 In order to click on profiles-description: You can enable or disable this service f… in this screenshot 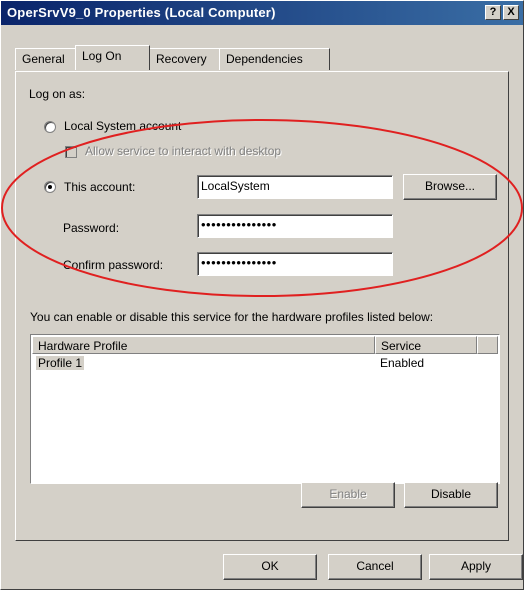, I will do `click(232, 317)`.